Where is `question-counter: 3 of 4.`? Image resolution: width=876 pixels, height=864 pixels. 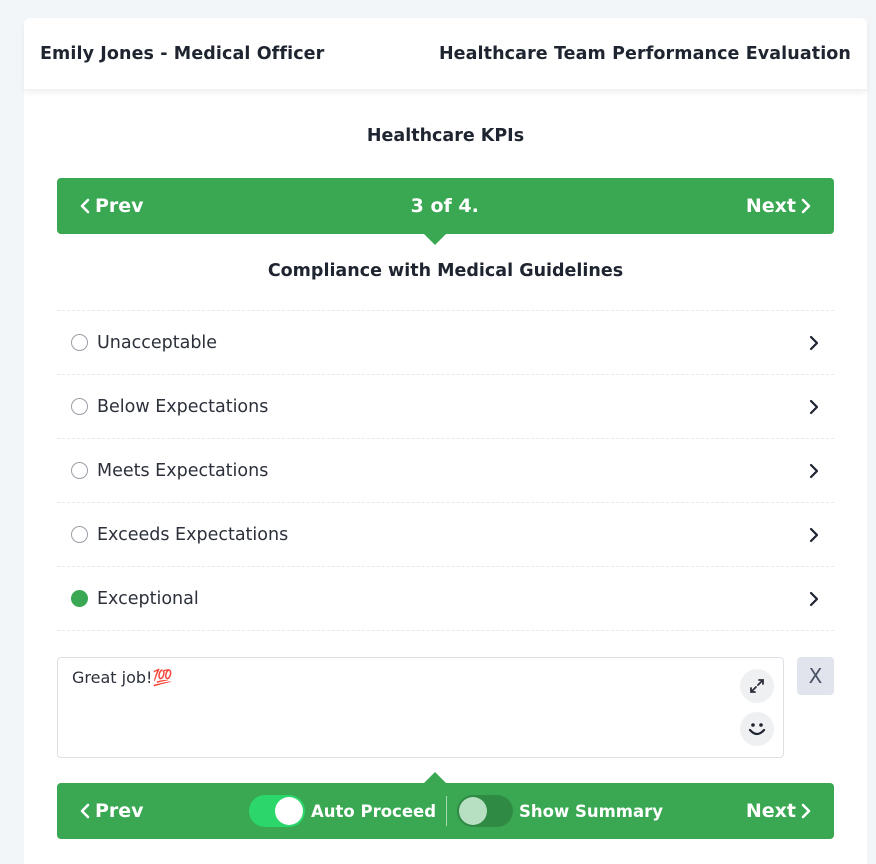 question-counter: 3 of 4. is located at coordinates (444, 206).